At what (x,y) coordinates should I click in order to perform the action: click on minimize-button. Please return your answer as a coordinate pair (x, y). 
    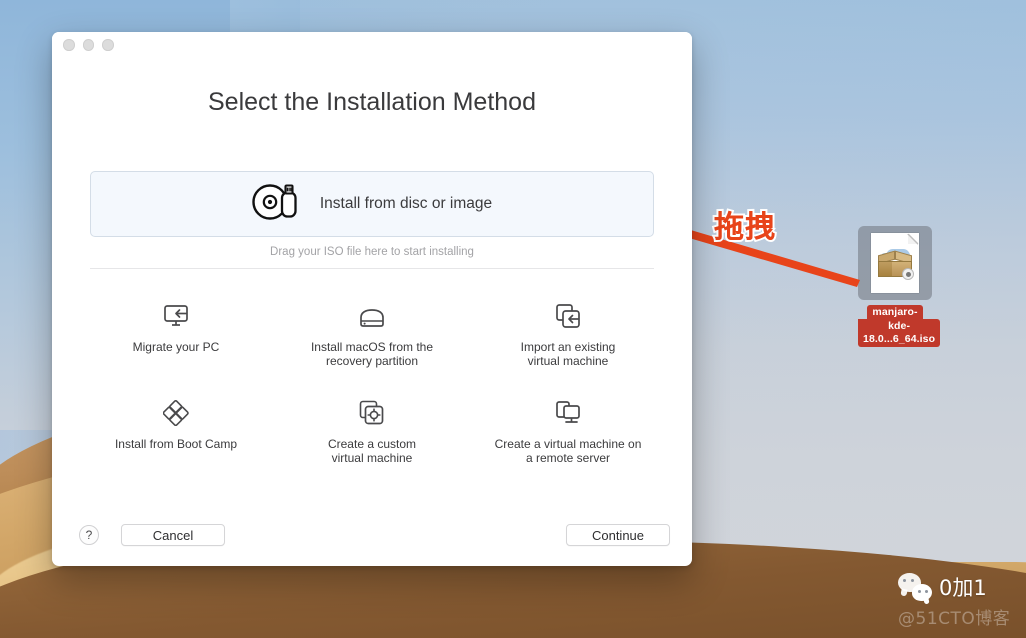
    Looking at the image, I should click on (88, 45).